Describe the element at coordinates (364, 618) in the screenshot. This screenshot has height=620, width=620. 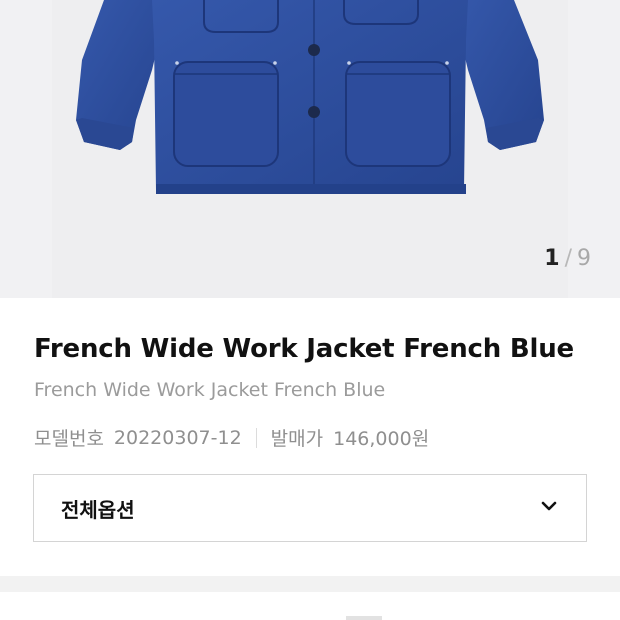
I see `section-tab-hint` at that location.